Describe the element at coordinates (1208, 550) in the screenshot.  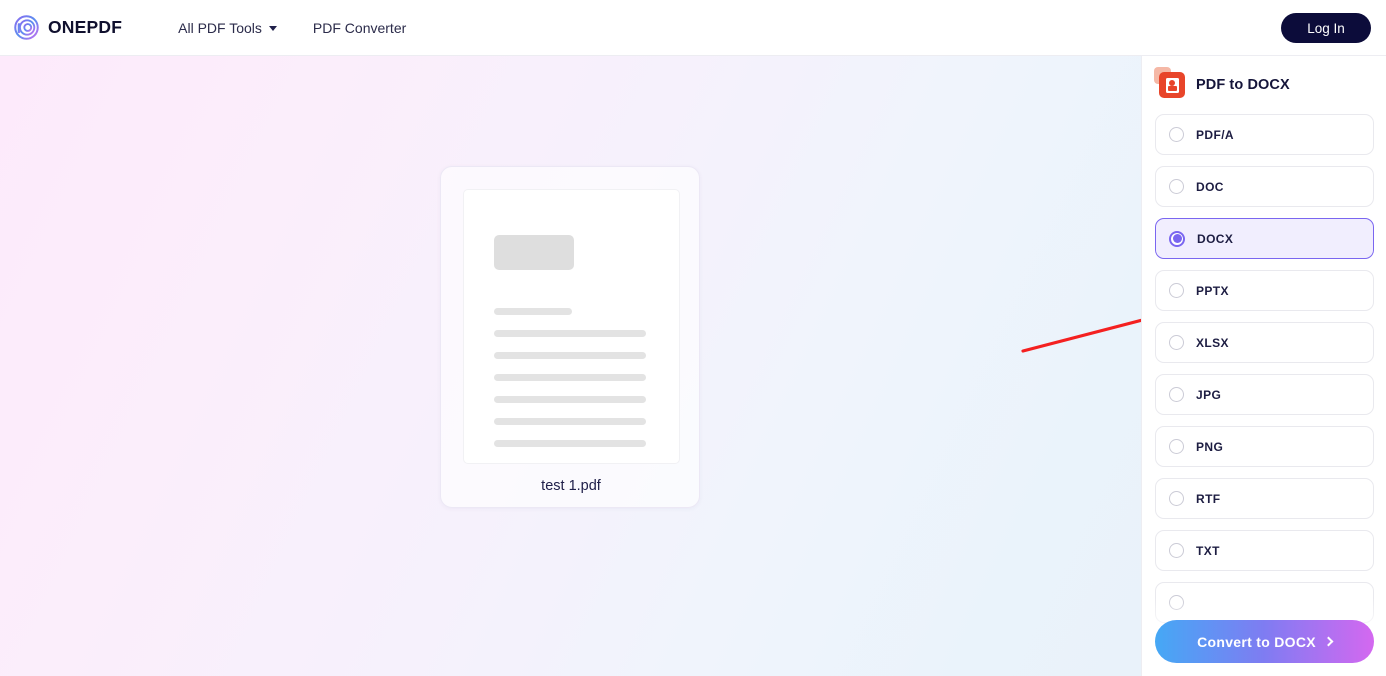
I see `format-option-label: TXT` at that location.